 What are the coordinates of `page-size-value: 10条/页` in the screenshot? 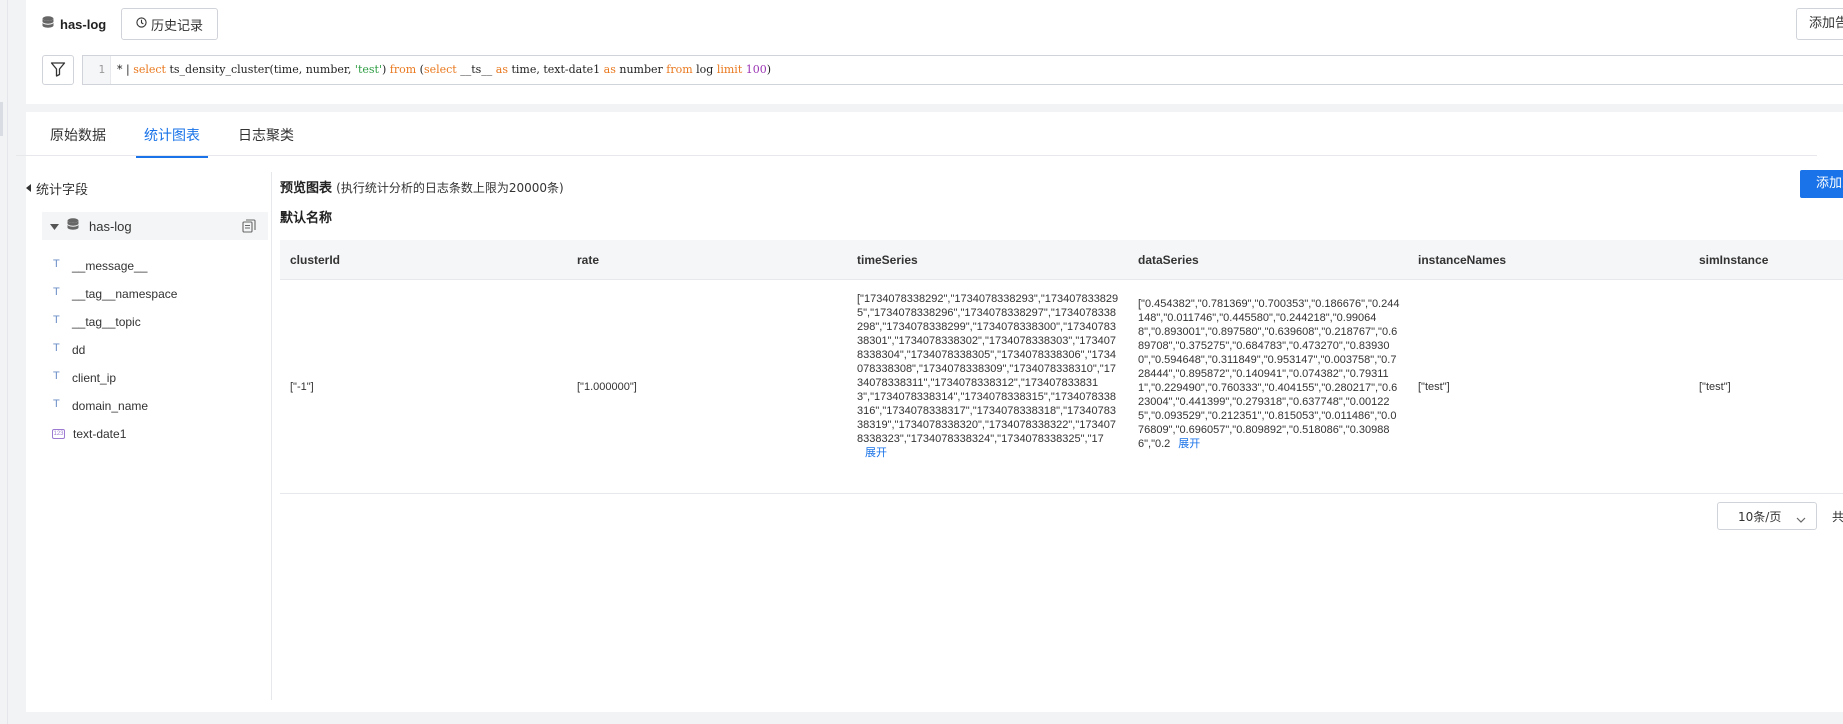 It's located at (1760, 516).